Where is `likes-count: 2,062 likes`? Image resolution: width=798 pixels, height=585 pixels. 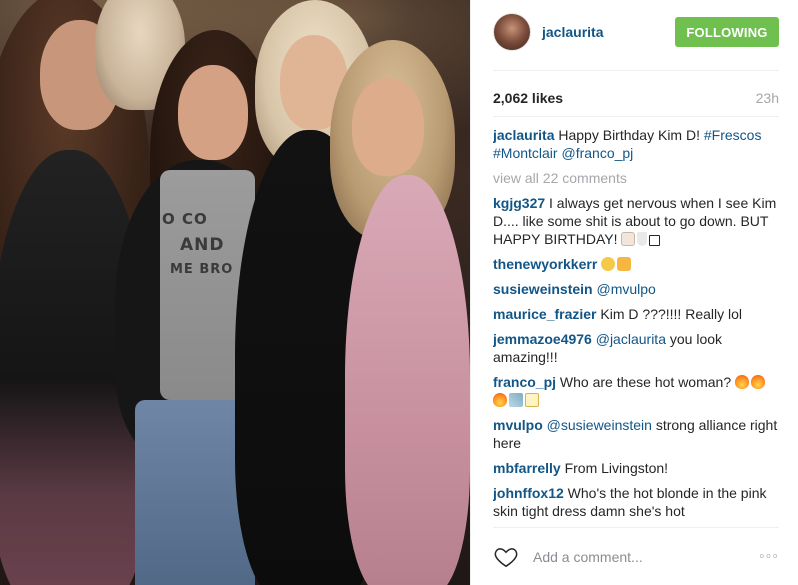 likes-count: 2,062 likes is located at coordinates (528, 98).